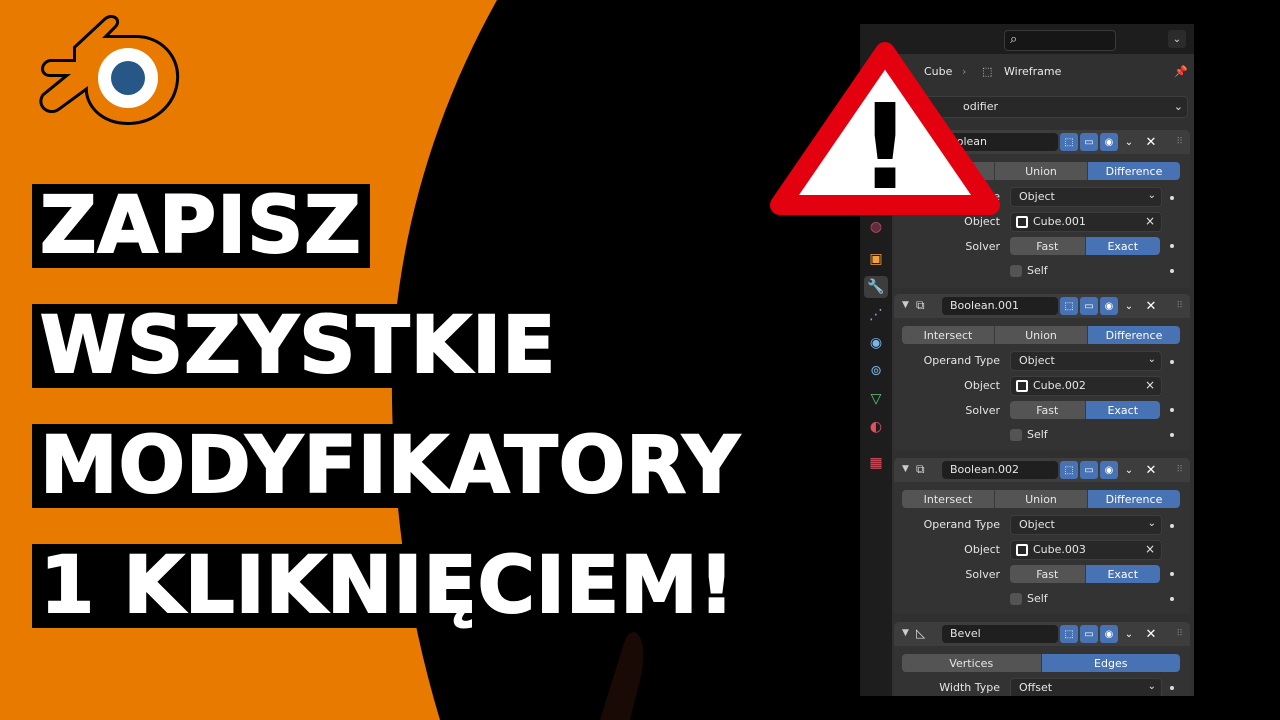 The height and width of the screenshot is (720, 1280). What do you see at coordinates (1086, 550) in the screenshot?
I see `object-field: Cube.003 ×` at bounding box center [1086, 550].